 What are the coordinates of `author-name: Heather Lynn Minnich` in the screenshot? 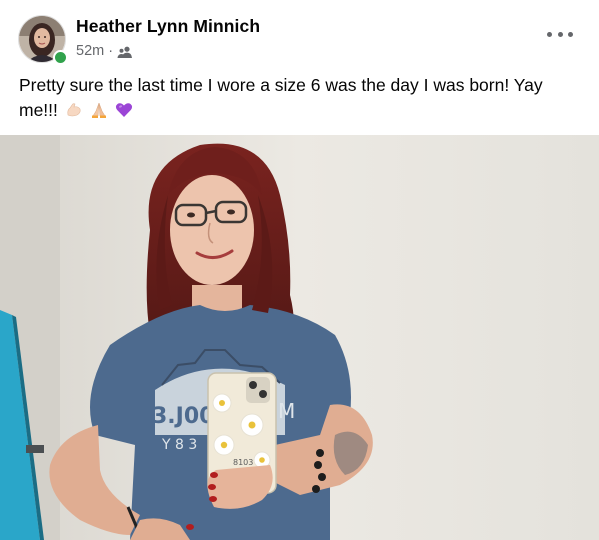 It's located at (168, 26).